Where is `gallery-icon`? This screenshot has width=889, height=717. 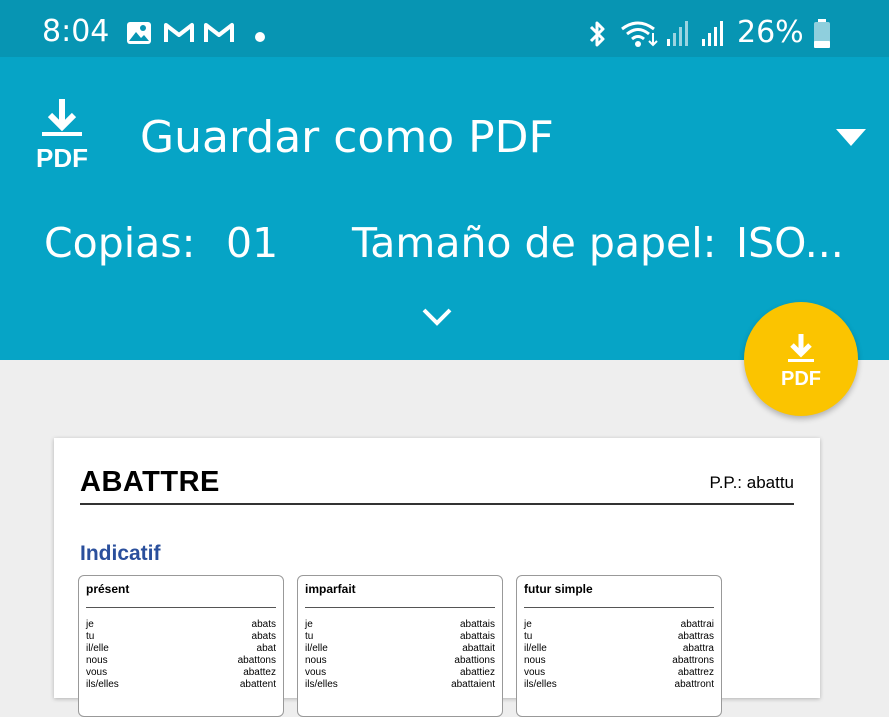 gallery-icon is located at coordinates (139, 35).